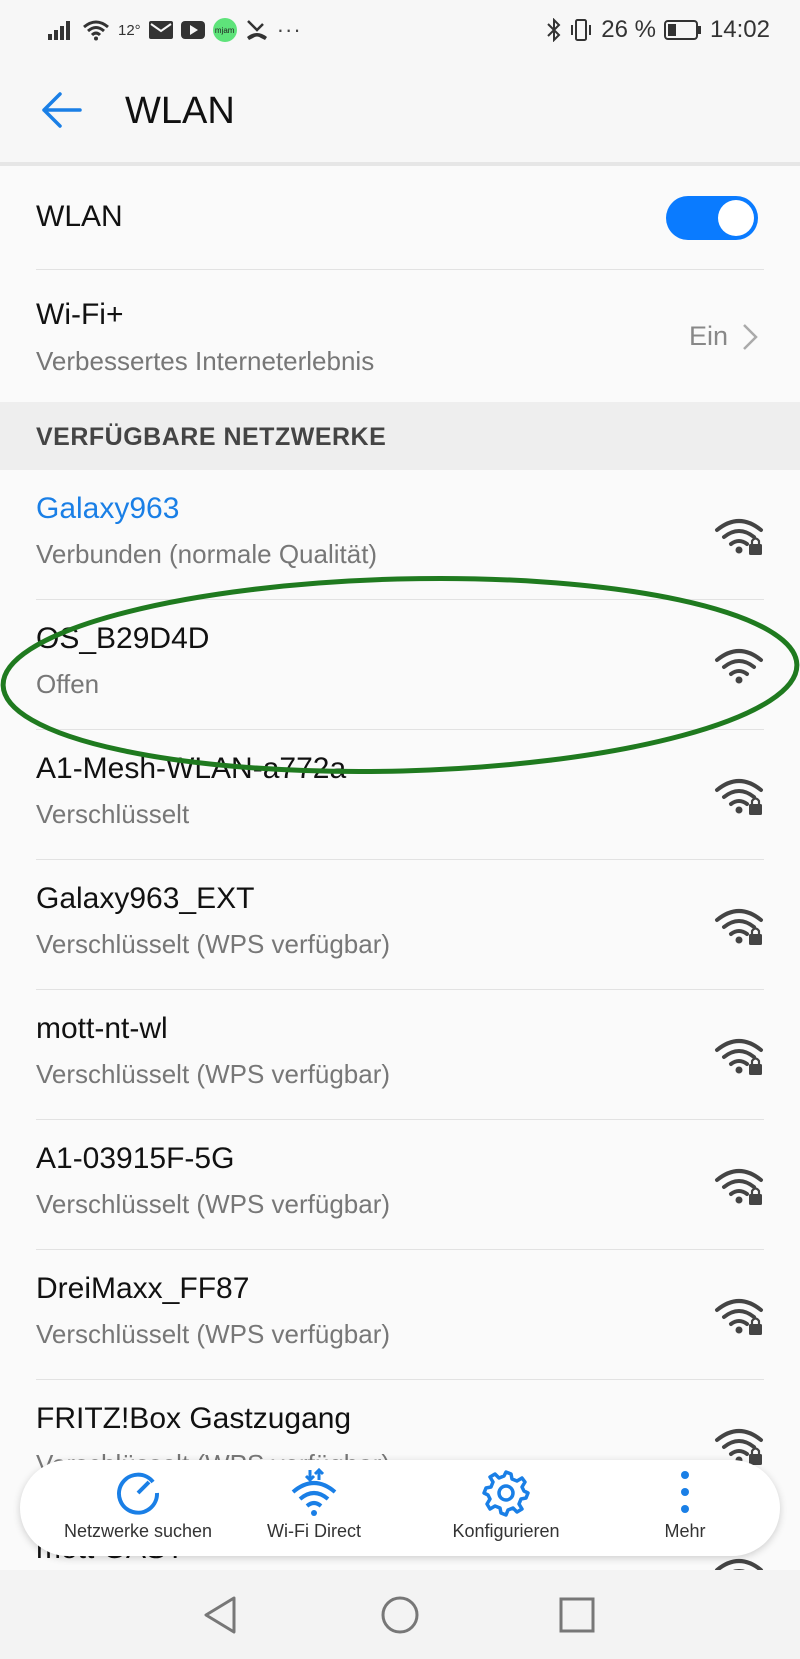 The height and width of the screenshot is (1659, 800). What do you see at coordinates (314, 1531) in the screenshot?
I see `wifi-direct-label: Wi-Fi Direct` at bounding box center [314, 1531].